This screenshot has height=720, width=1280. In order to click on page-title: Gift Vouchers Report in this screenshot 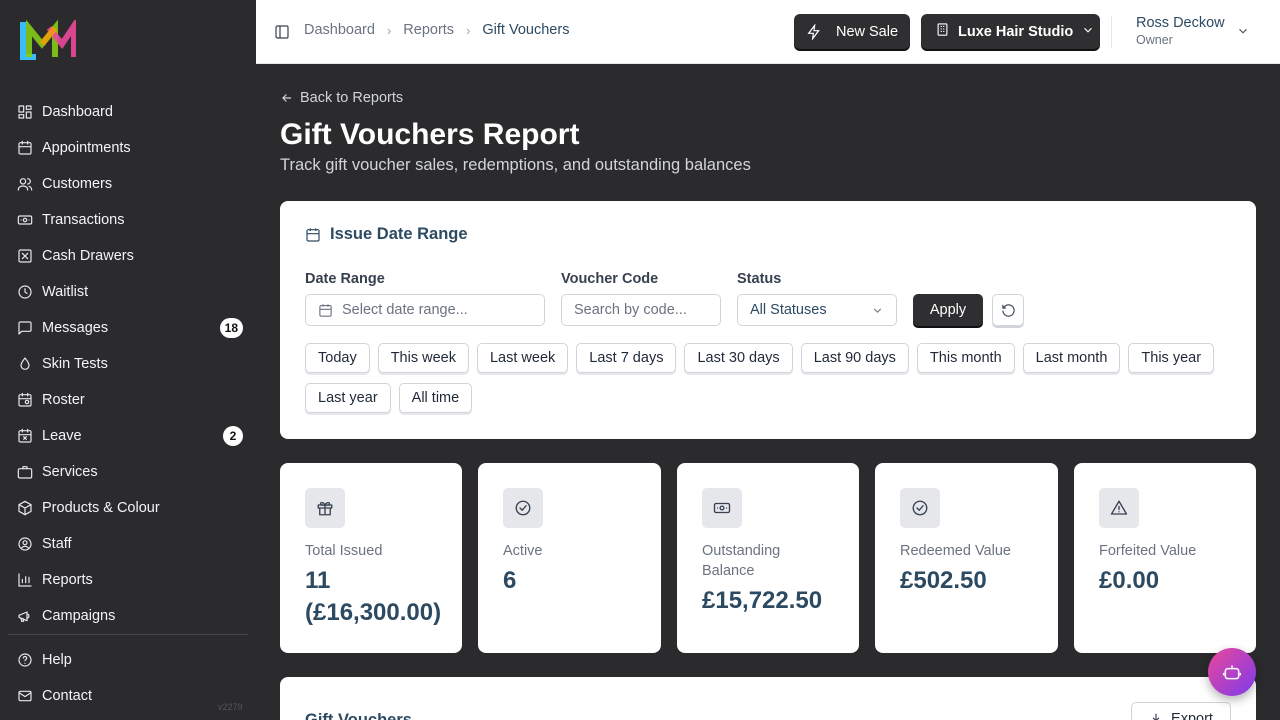, I will do `click(430, 134)`.